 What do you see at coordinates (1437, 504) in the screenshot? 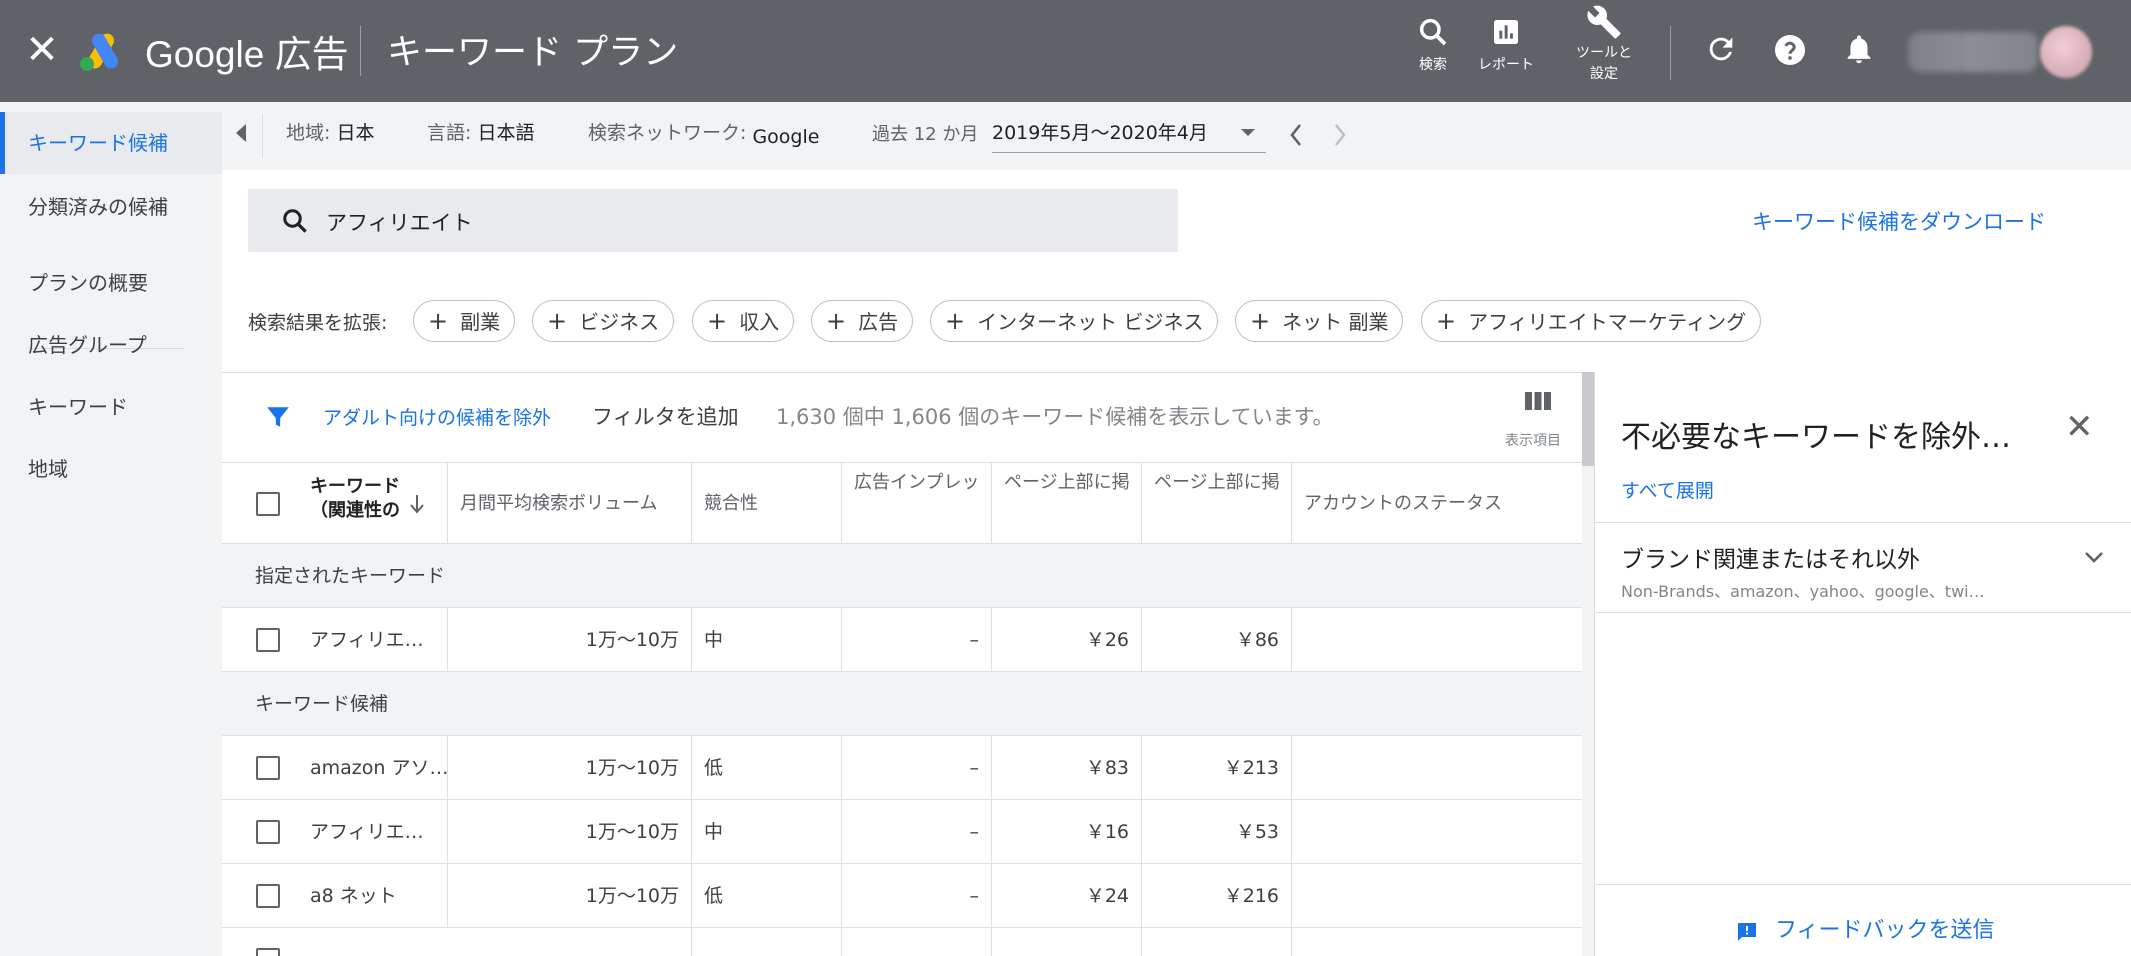
I see `header-account-status: アカウントのステータス` at bounding box center [1437, 504].